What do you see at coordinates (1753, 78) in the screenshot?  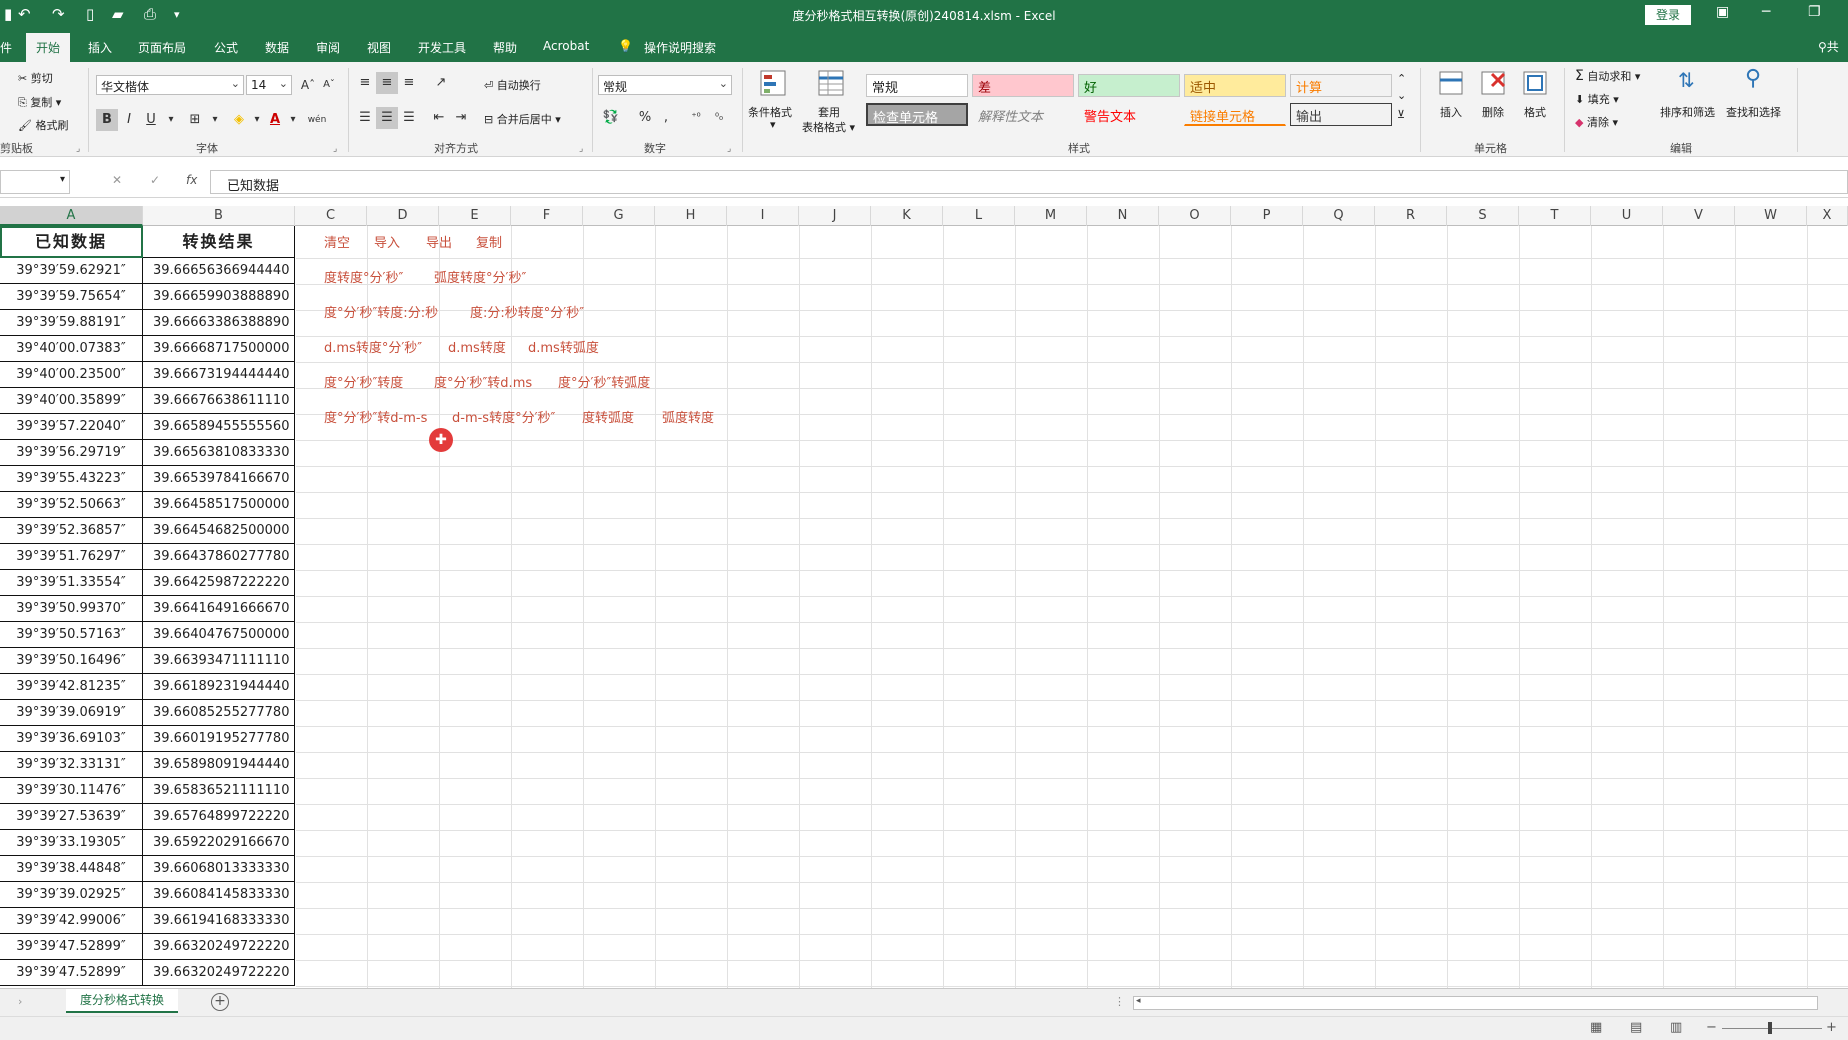 I see `search-icon: ⚲` at bounding box center [1753, 78].